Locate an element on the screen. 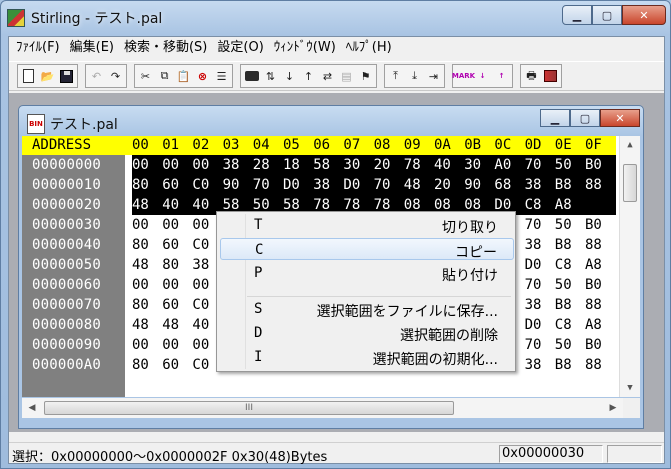 The height and width of the screenshot is (469, 671). mark-next-icon: ↓ is located at coordinates (482, 76).